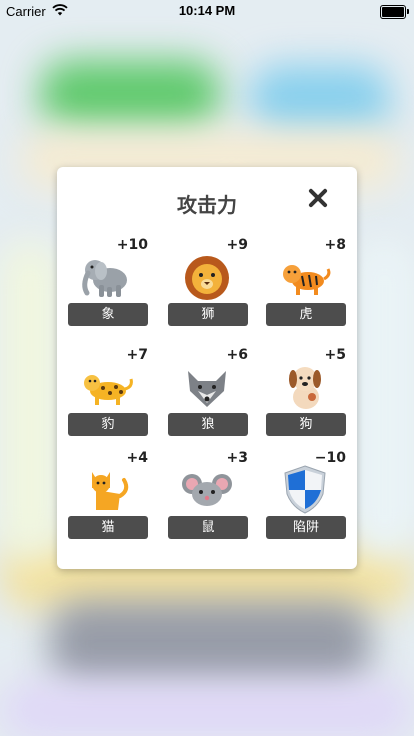 This screenshot has width=414, height=736. Describe the element at coordinates (237, 245) in the screenshot. I see `power-value: +9` at that location.